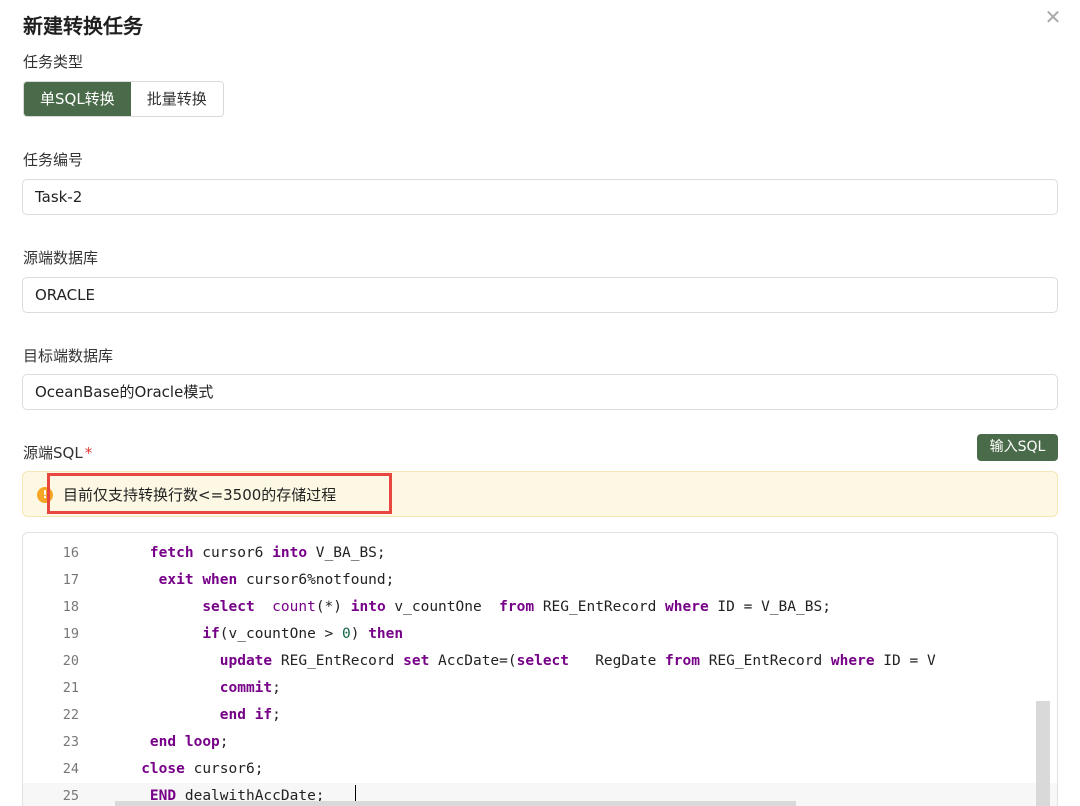  I want to click on batch-option: 批量转换, so click(176, 99).